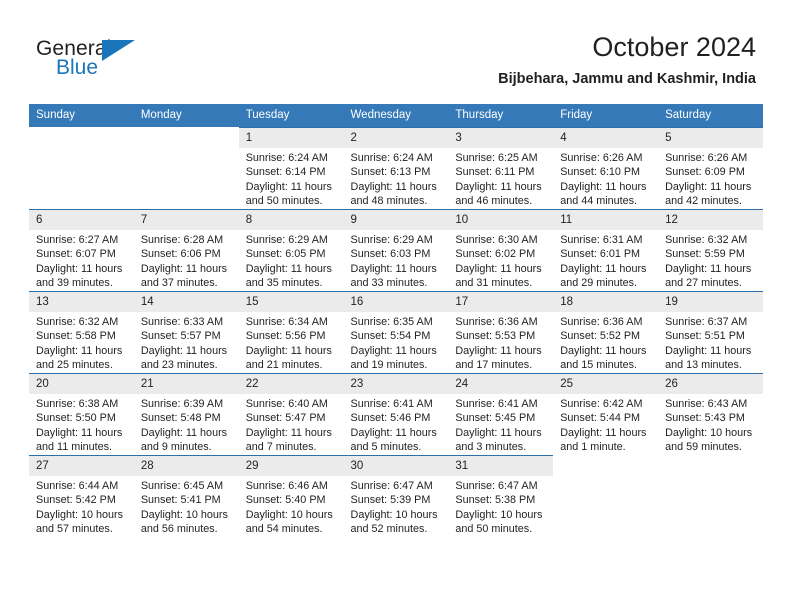 The width and height of the screenshot is (792, 612). What do you see at coordinates (601, 240) in the screenshot?
I see `sunrise-text: Sunrise: 6:31 AM` at bounding box center [601, 240].